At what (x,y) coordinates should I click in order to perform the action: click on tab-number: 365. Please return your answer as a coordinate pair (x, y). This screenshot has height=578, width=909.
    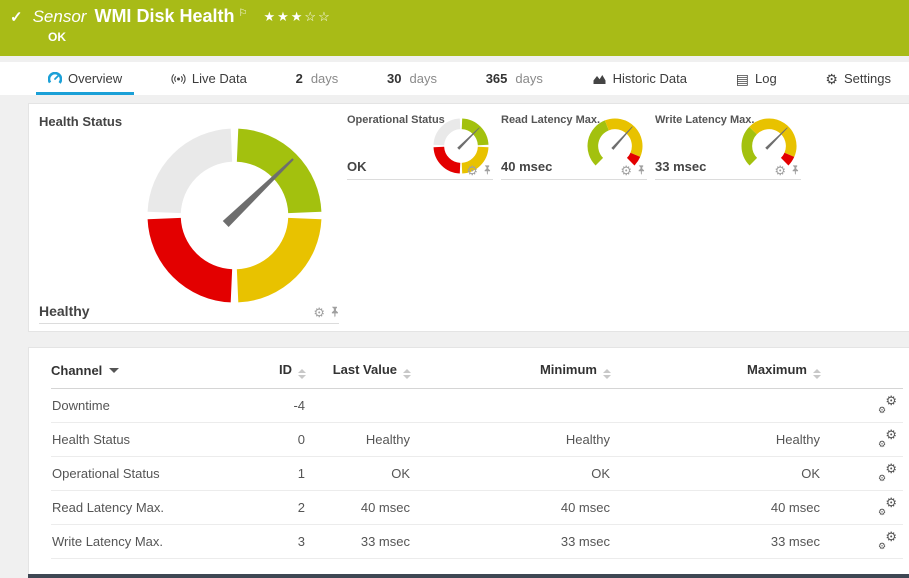
    Looking at the image, I should click on (496, 78).